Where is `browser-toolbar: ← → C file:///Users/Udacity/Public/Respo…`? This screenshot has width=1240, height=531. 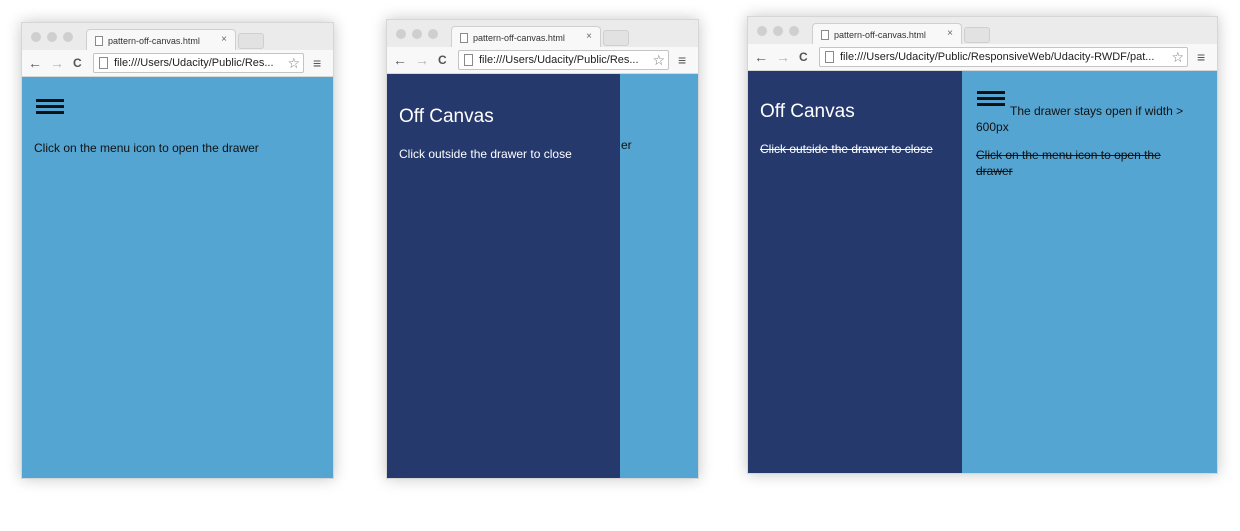
browser-toolbar: ← → C file:///Users/Udacity/Public/Respo… is located at coordinates (982, 57).